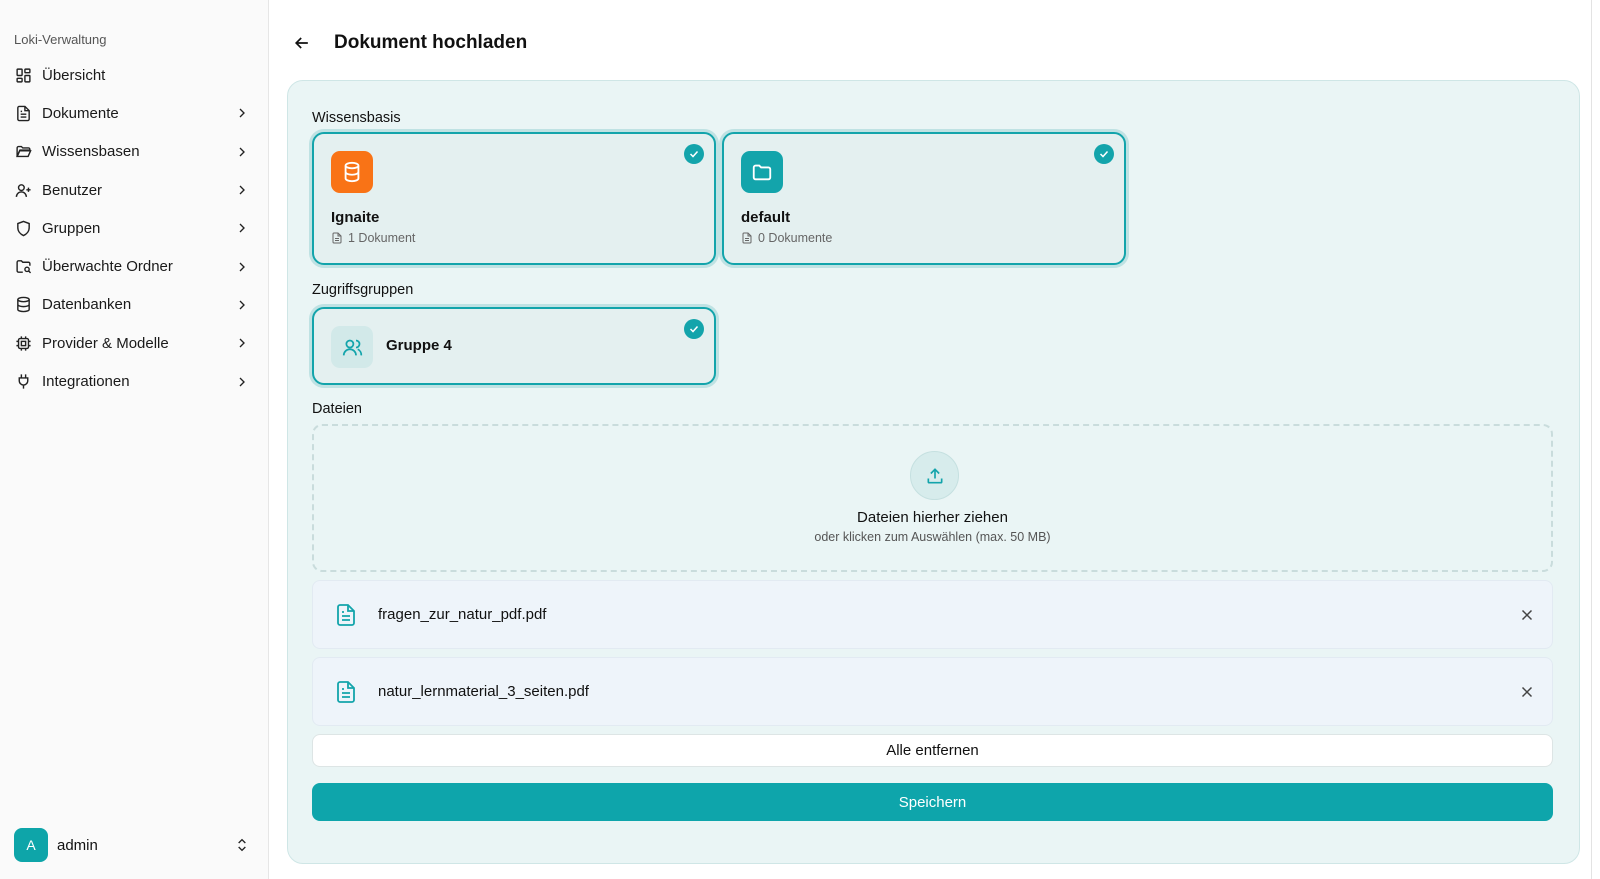 This screenshot has width=1600, height=879. Describe the element at coordinates (355, 217) in the screenshot. I see `knowledge-base-name: Ignaite` at that location.